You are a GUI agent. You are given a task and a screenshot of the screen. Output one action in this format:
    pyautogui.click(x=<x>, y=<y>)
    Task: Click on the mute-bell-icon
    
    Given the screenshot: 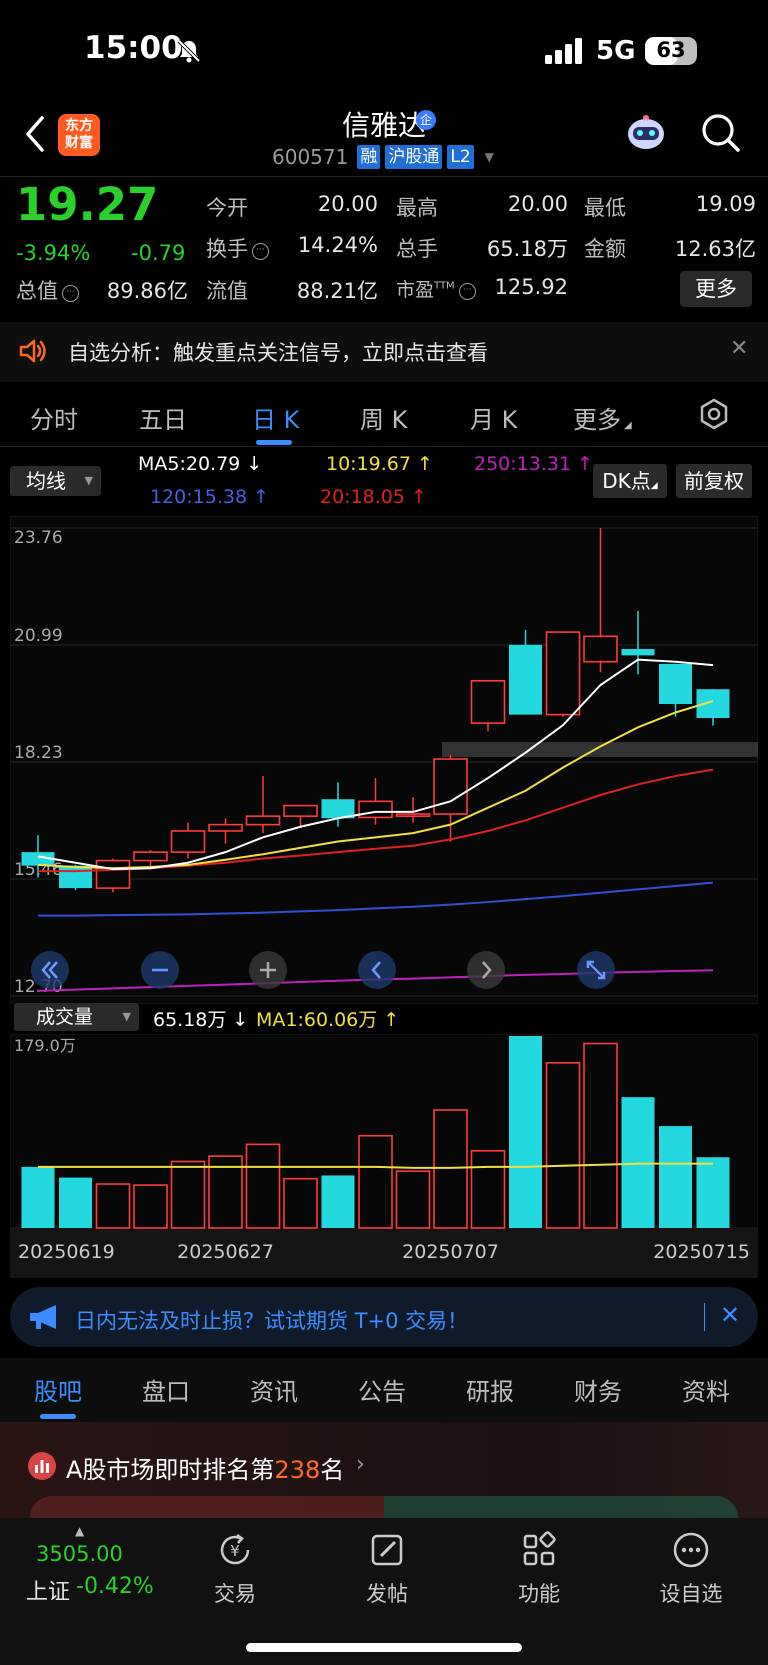 What is the action you would take?
    pyautogui.click(x=189, y=51)
    